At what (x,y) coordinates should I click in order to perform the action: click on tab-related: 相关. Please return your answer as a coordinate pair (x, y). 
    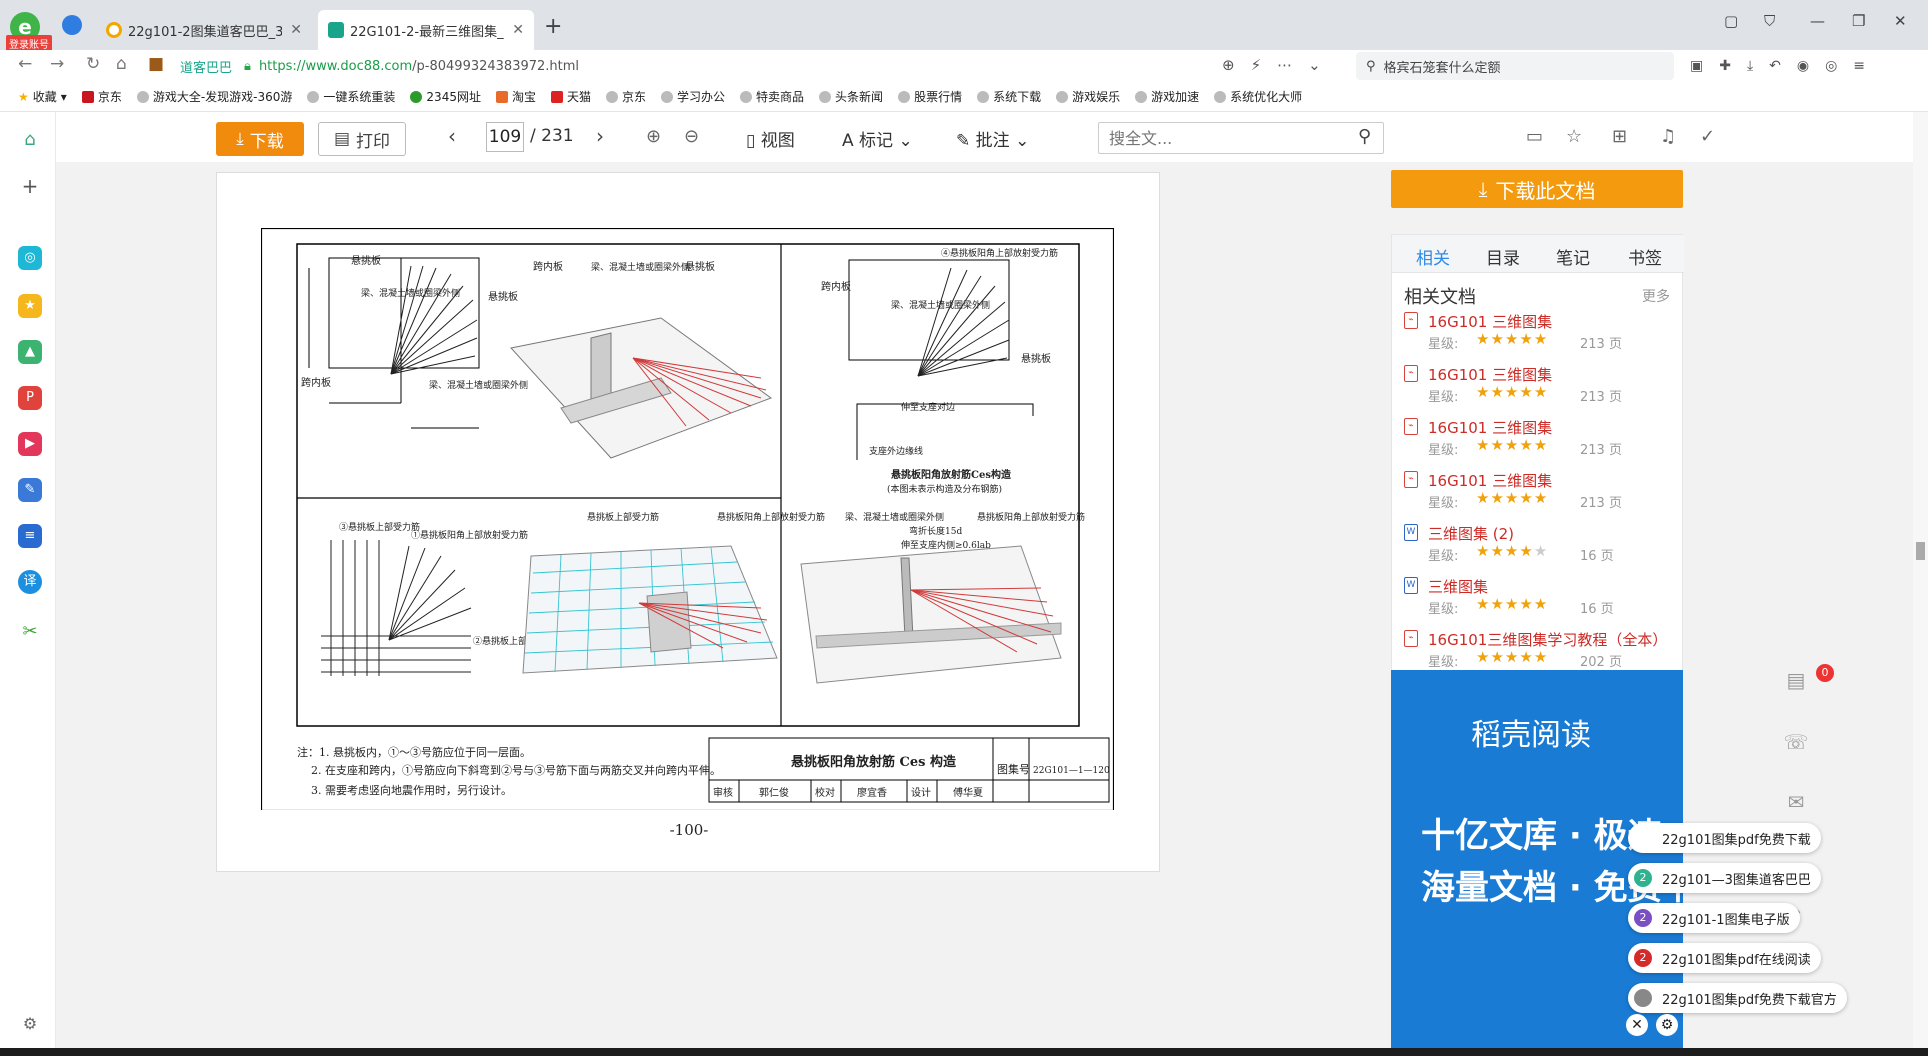
    Looking at the image, I should click on (1433, 256).